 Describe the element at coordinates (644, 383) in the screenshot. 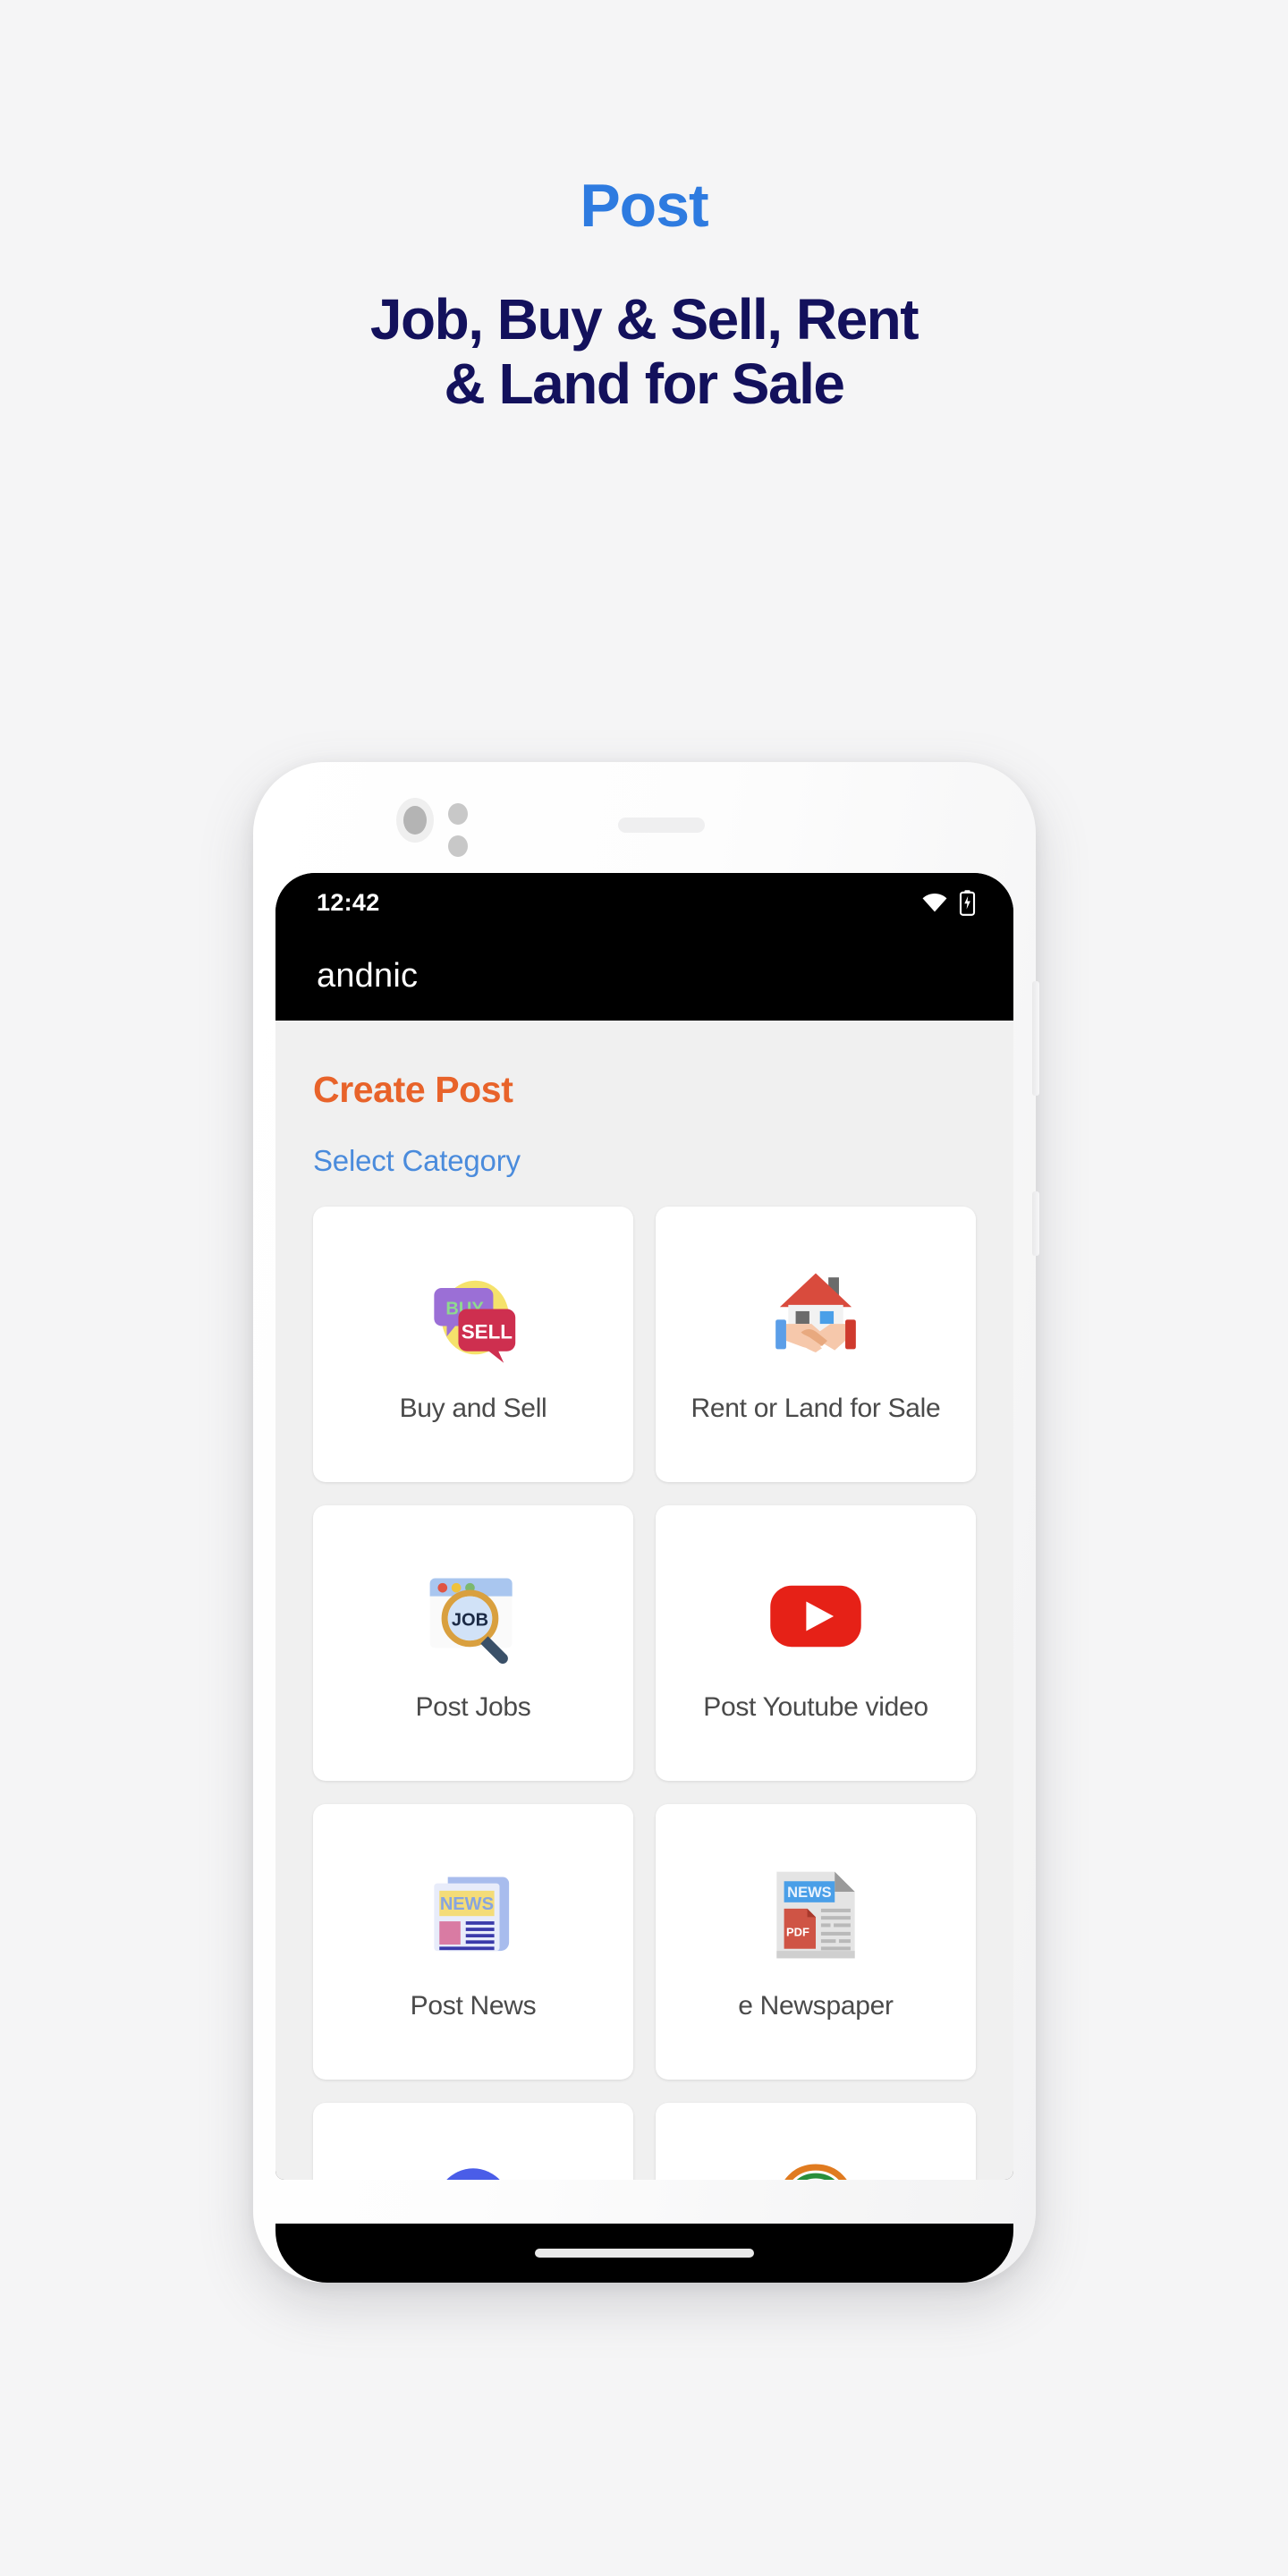

I see `promo-subtitle-line2: & Land for Sale` at that location.